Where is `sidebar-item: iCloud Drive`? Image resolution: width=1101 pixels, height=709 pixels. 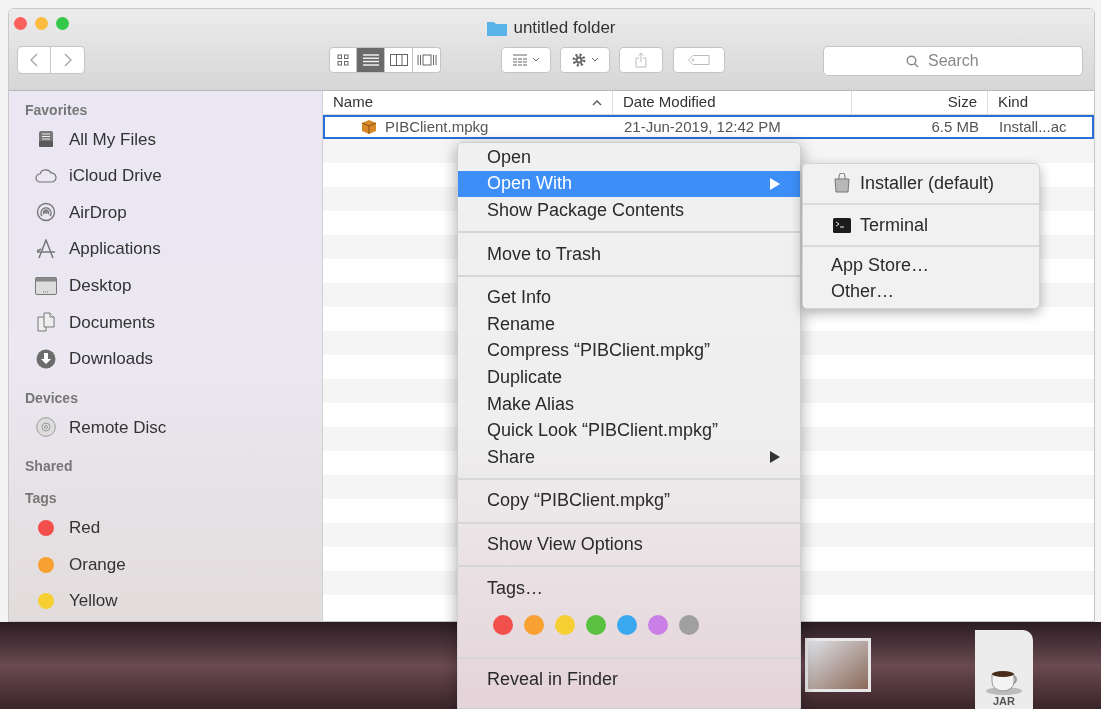 sidebar-item: iCloud Drive is located at coordinates (115, 176).